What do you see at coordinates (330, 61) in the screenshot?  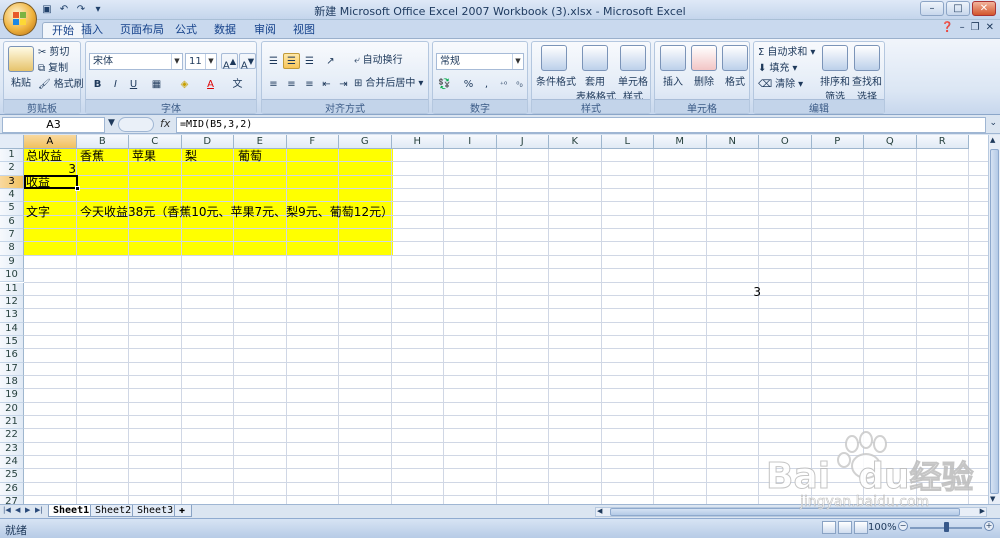 I see `orientation-icon: ↗` at bounding box center [330, 61].